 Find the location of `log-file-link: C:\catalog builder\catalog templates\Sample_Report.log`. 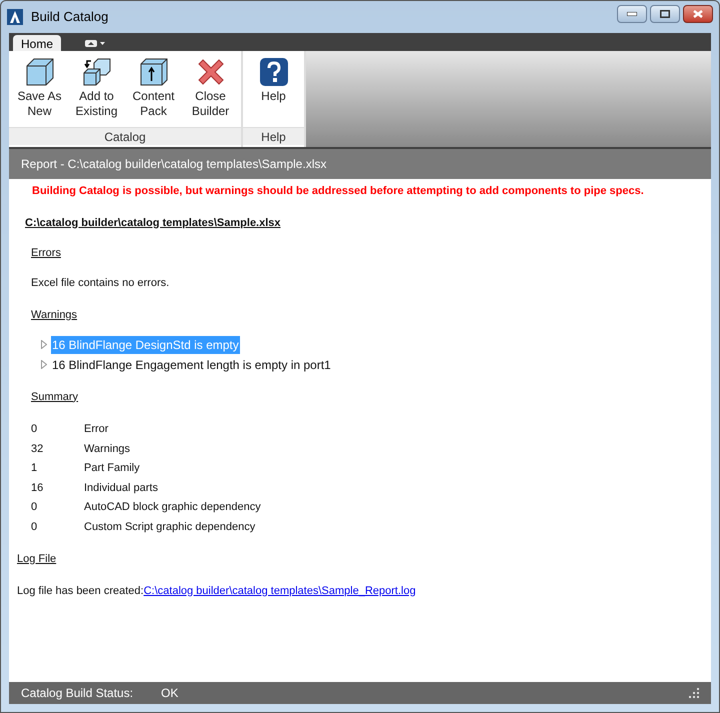

log-file-link: C:\catalog builder\catalog templates\Sample_Report.log is located at coordinates (280, 590).